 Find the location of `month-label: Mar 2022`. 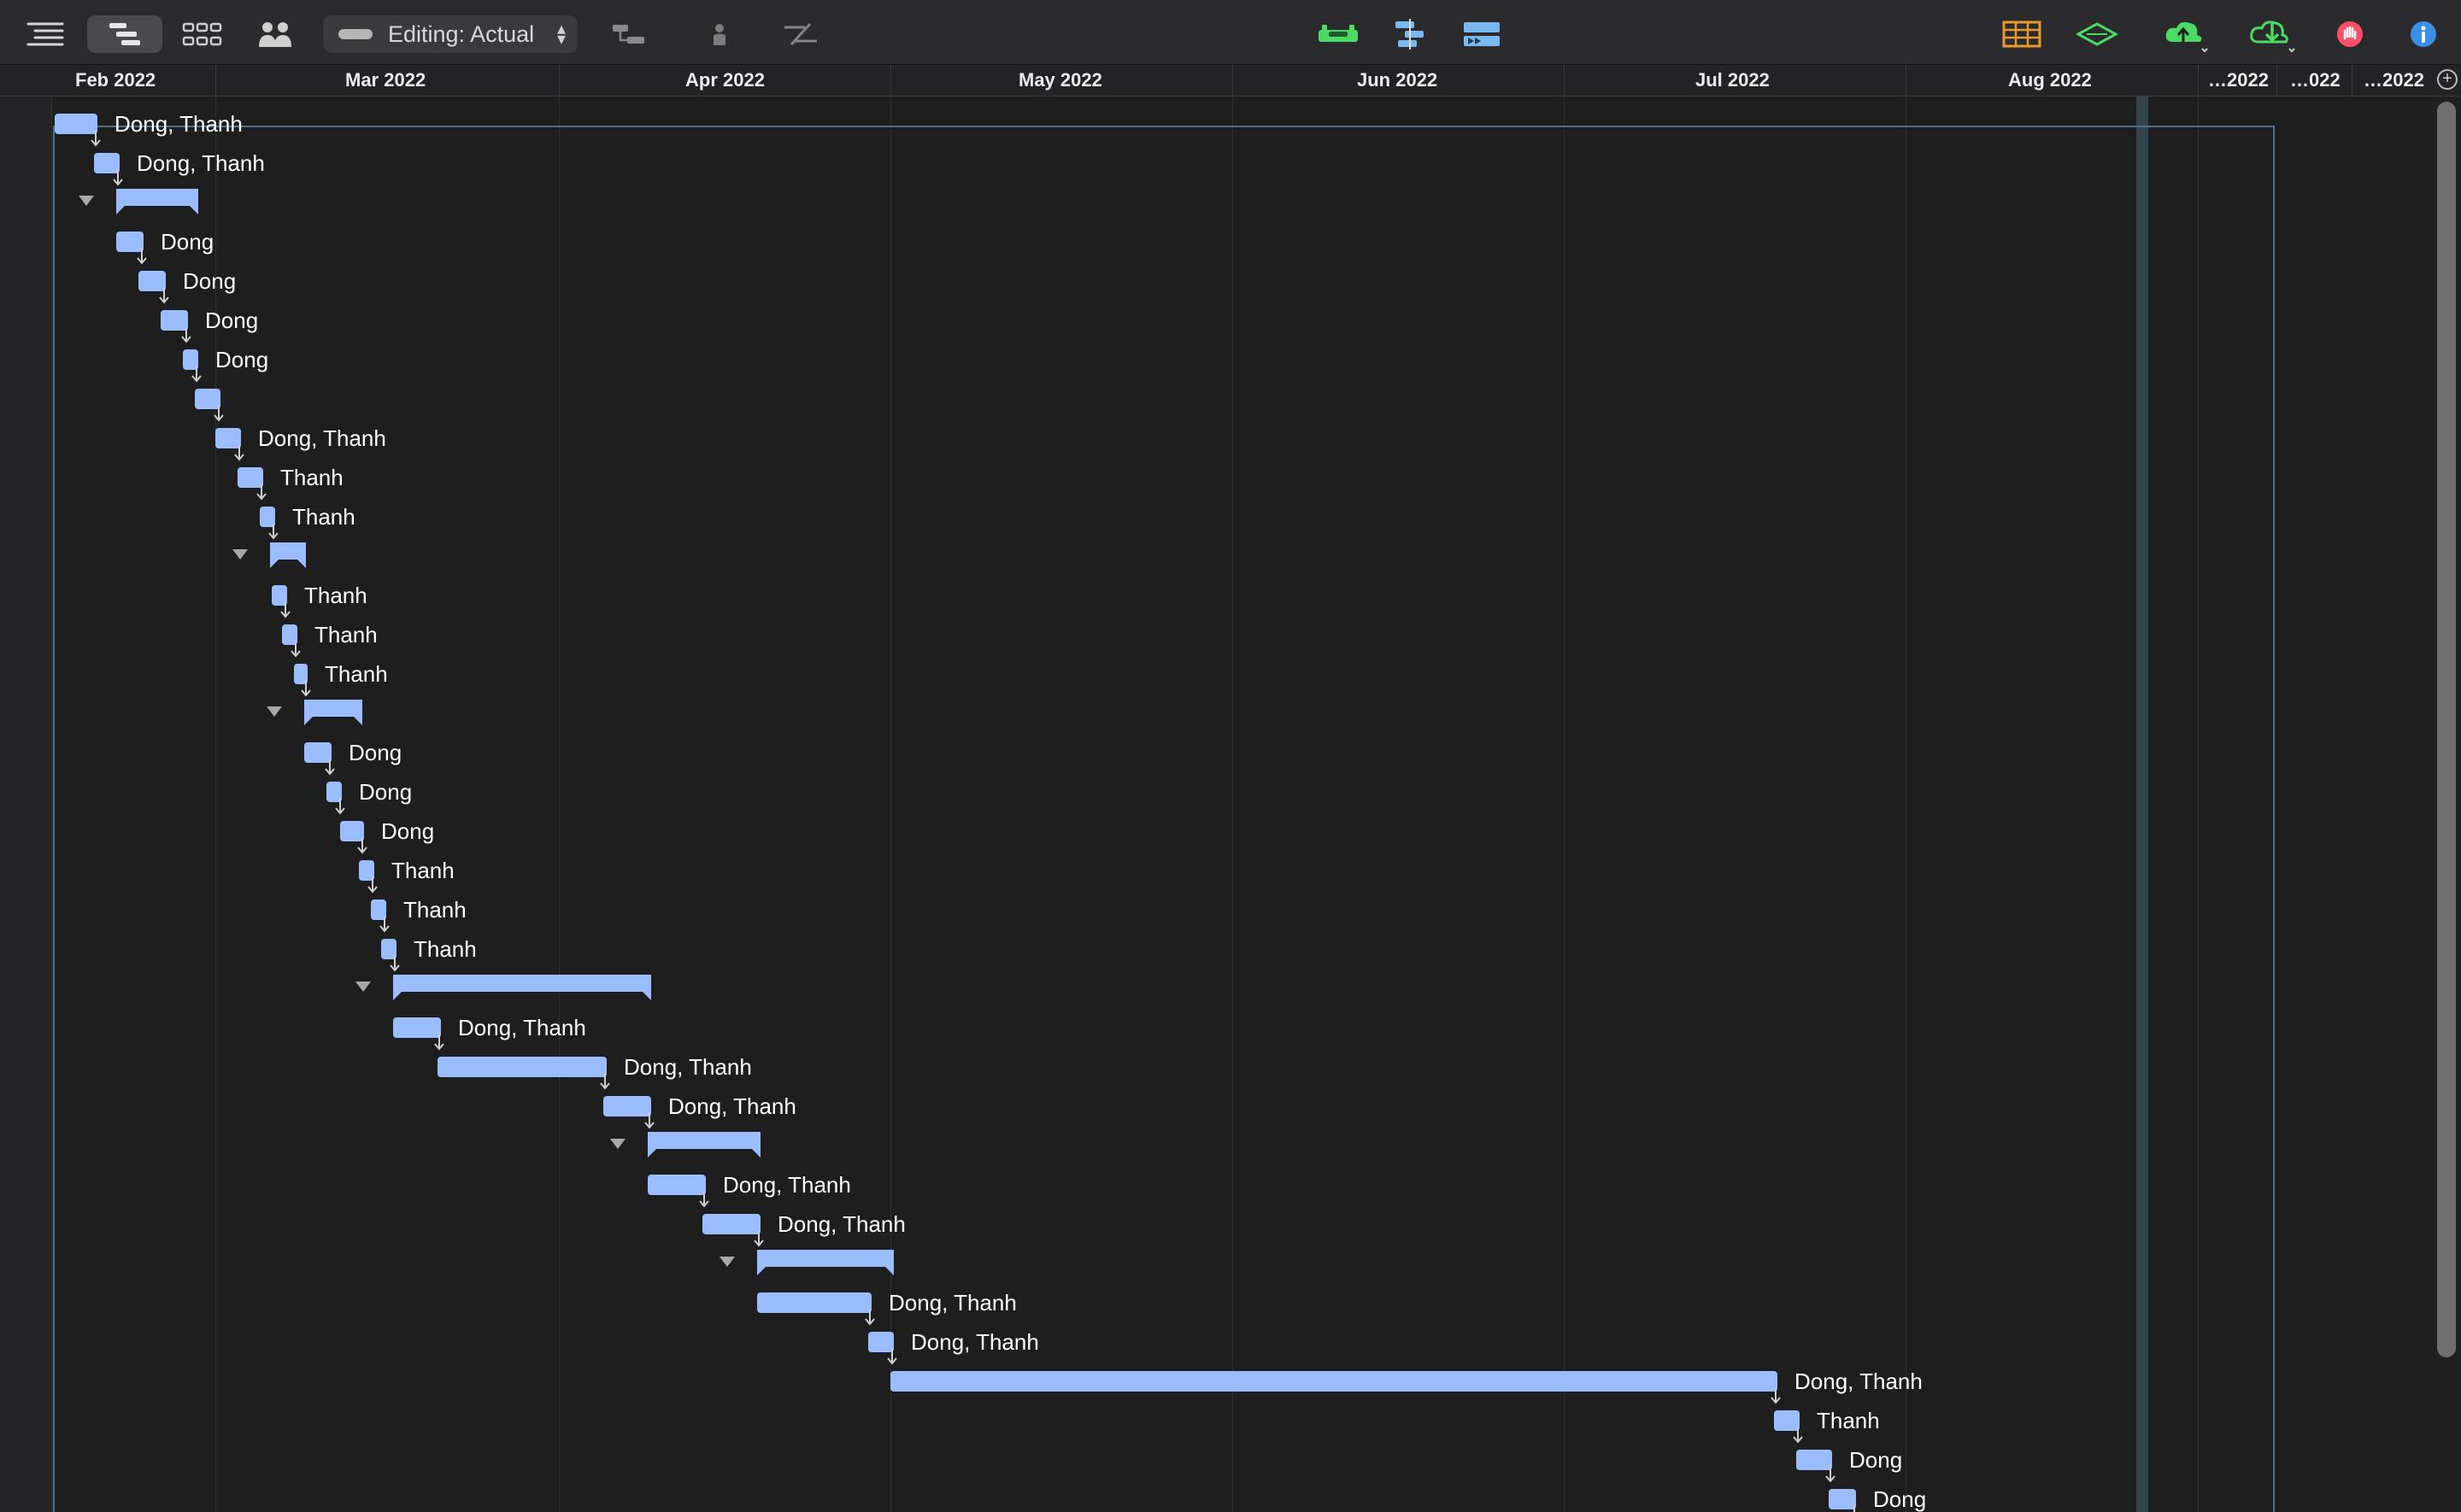

month-label: Mar 2022 is located at coordinates (385, 80).